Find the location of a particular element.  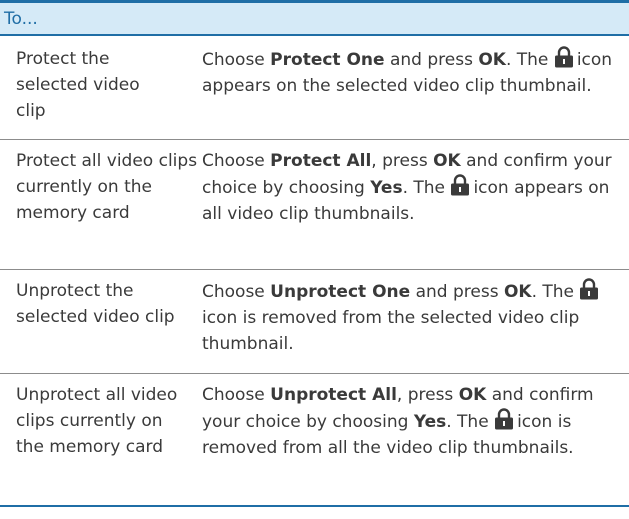

option-name: Unprotect One is located at coordinates (340, 292).